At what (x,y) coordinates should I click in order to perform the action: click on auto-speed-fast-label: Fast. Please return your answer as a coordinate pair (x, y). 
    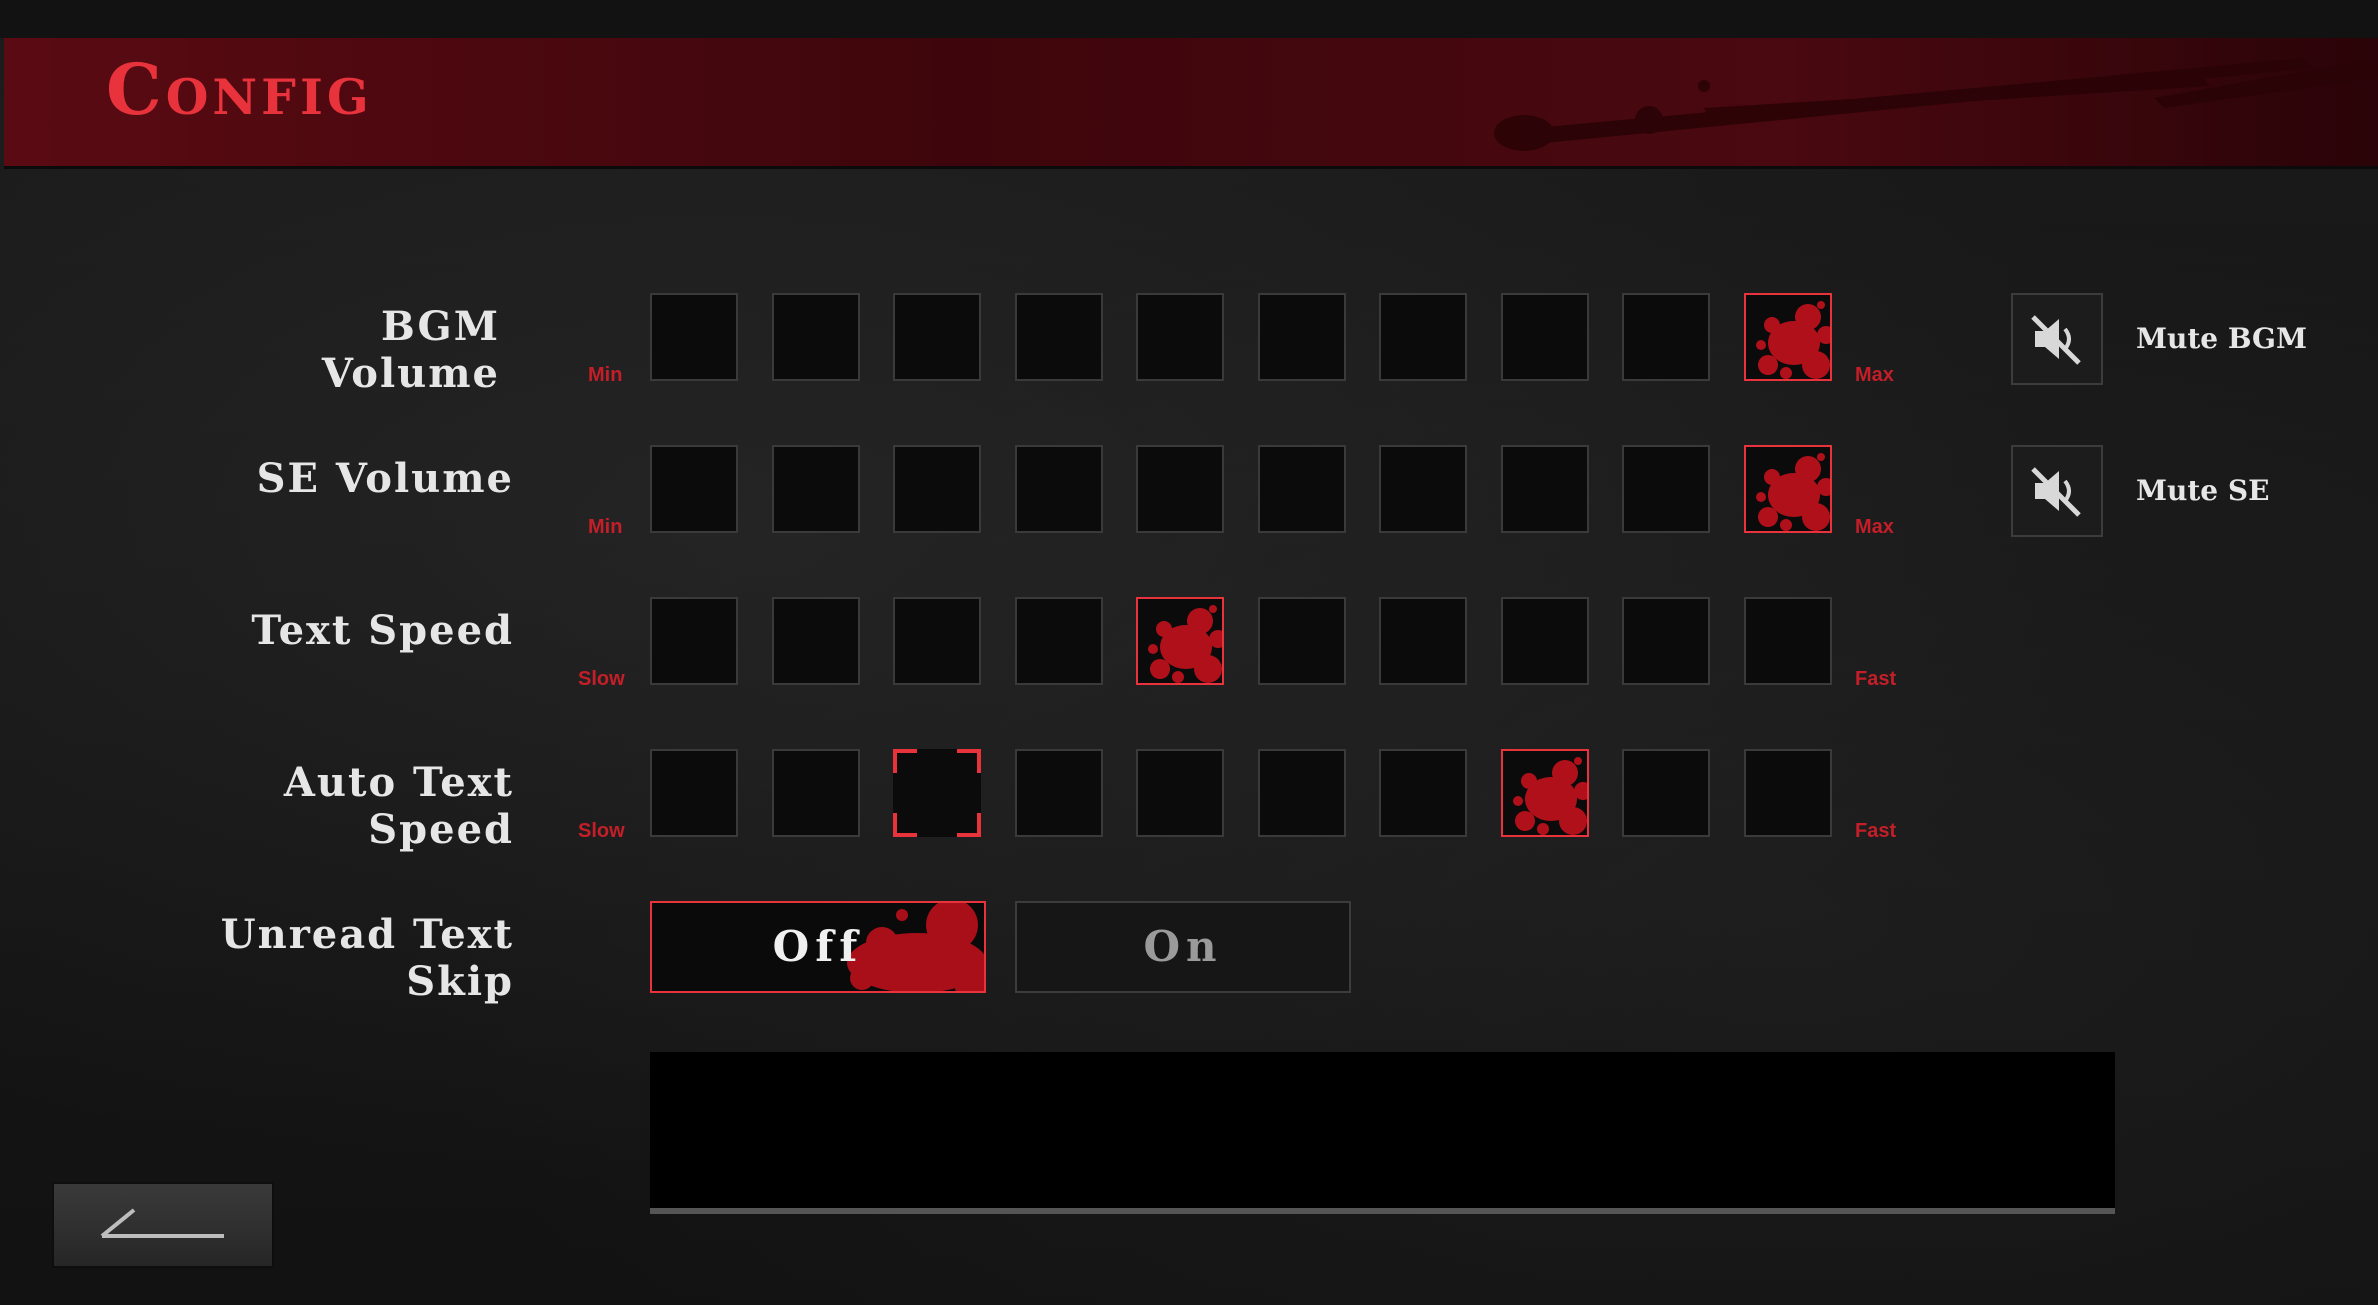
    Looking at the image, I should click on (1876, 831).